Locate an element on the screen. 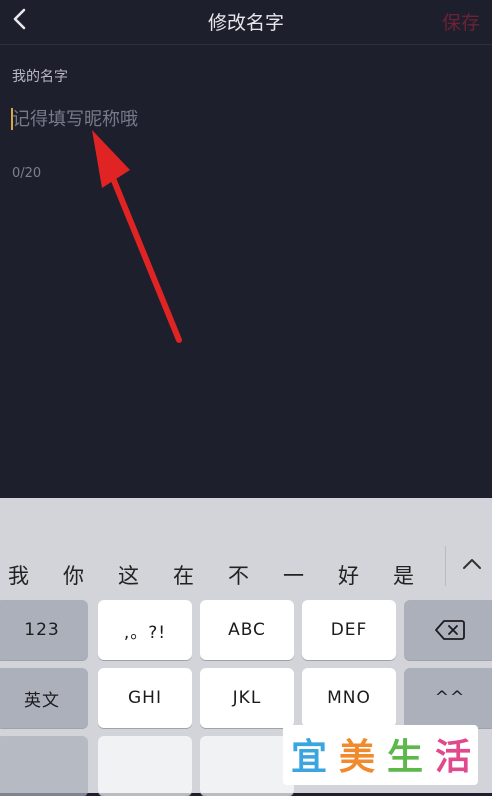  key-pqrs is located at coordinates (145, 766).